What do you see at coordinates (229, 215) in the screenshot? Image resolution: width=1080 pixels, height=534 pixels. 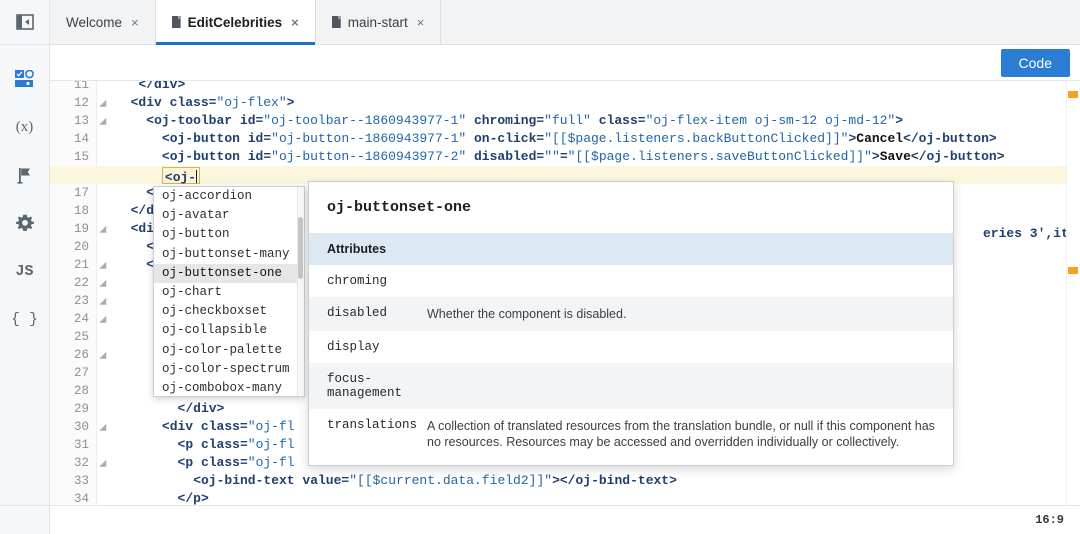 I see `autocomplete-item: oj-avatar` at bounding box center [229, 215].